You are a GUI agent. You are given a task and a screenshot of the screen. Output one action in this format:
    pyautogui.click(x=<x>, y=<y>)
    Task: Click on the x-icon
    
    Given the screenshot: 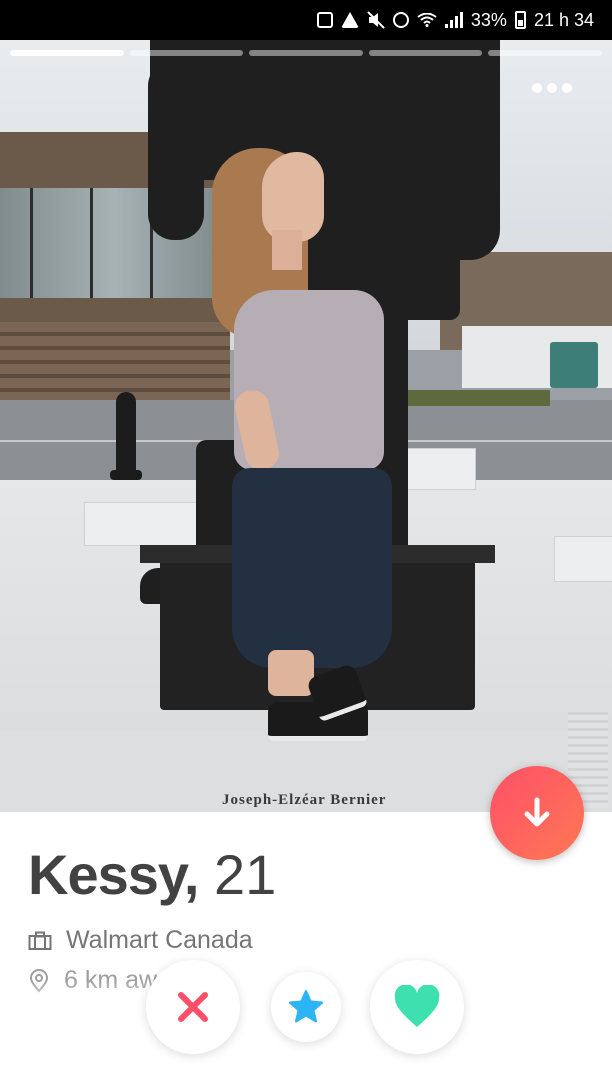 What is the action you would take?
    pyautogui.click(x=193, y=1007)
    